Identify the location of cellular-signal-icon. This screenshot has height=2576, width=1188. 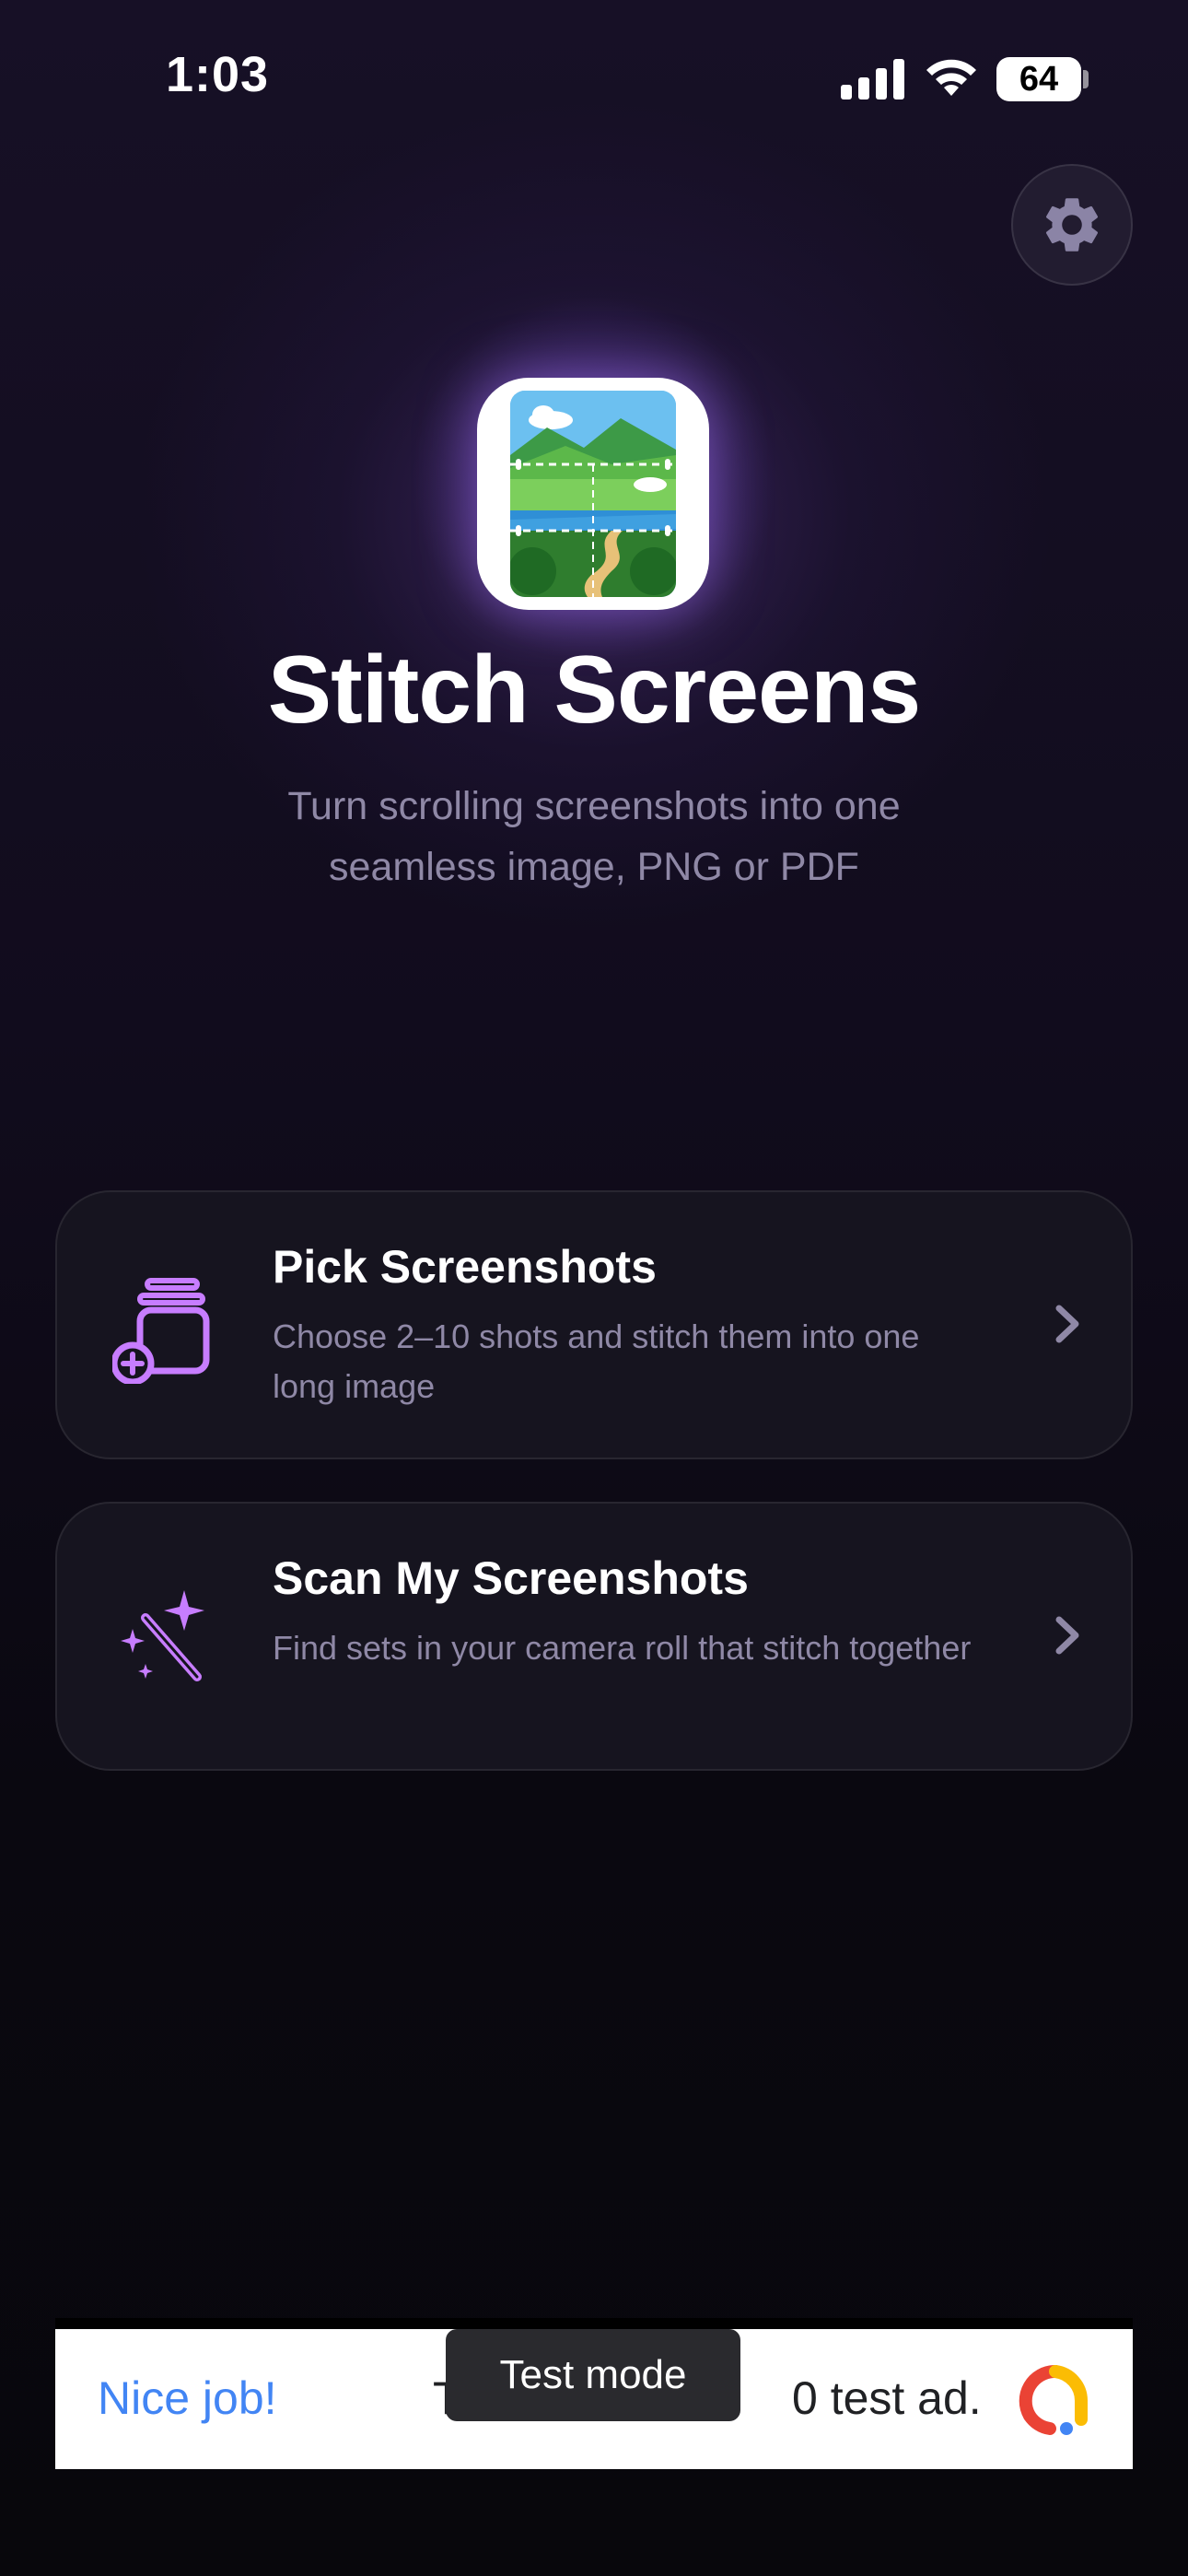
(872, 79).